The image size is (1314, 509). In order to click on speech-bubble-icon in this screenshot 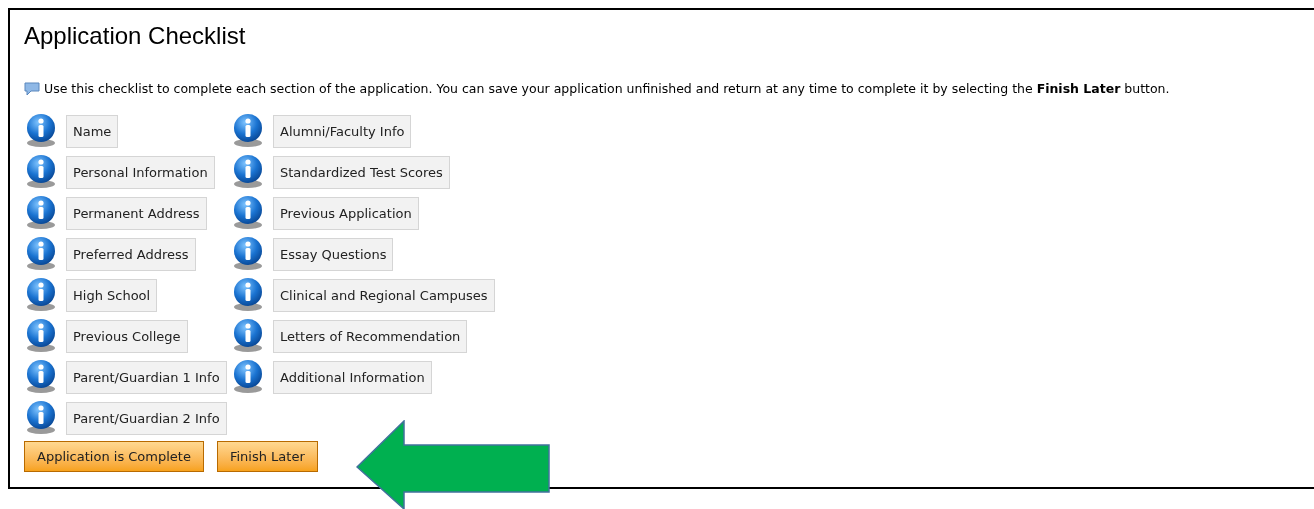, I will do `click(32, 89)`.